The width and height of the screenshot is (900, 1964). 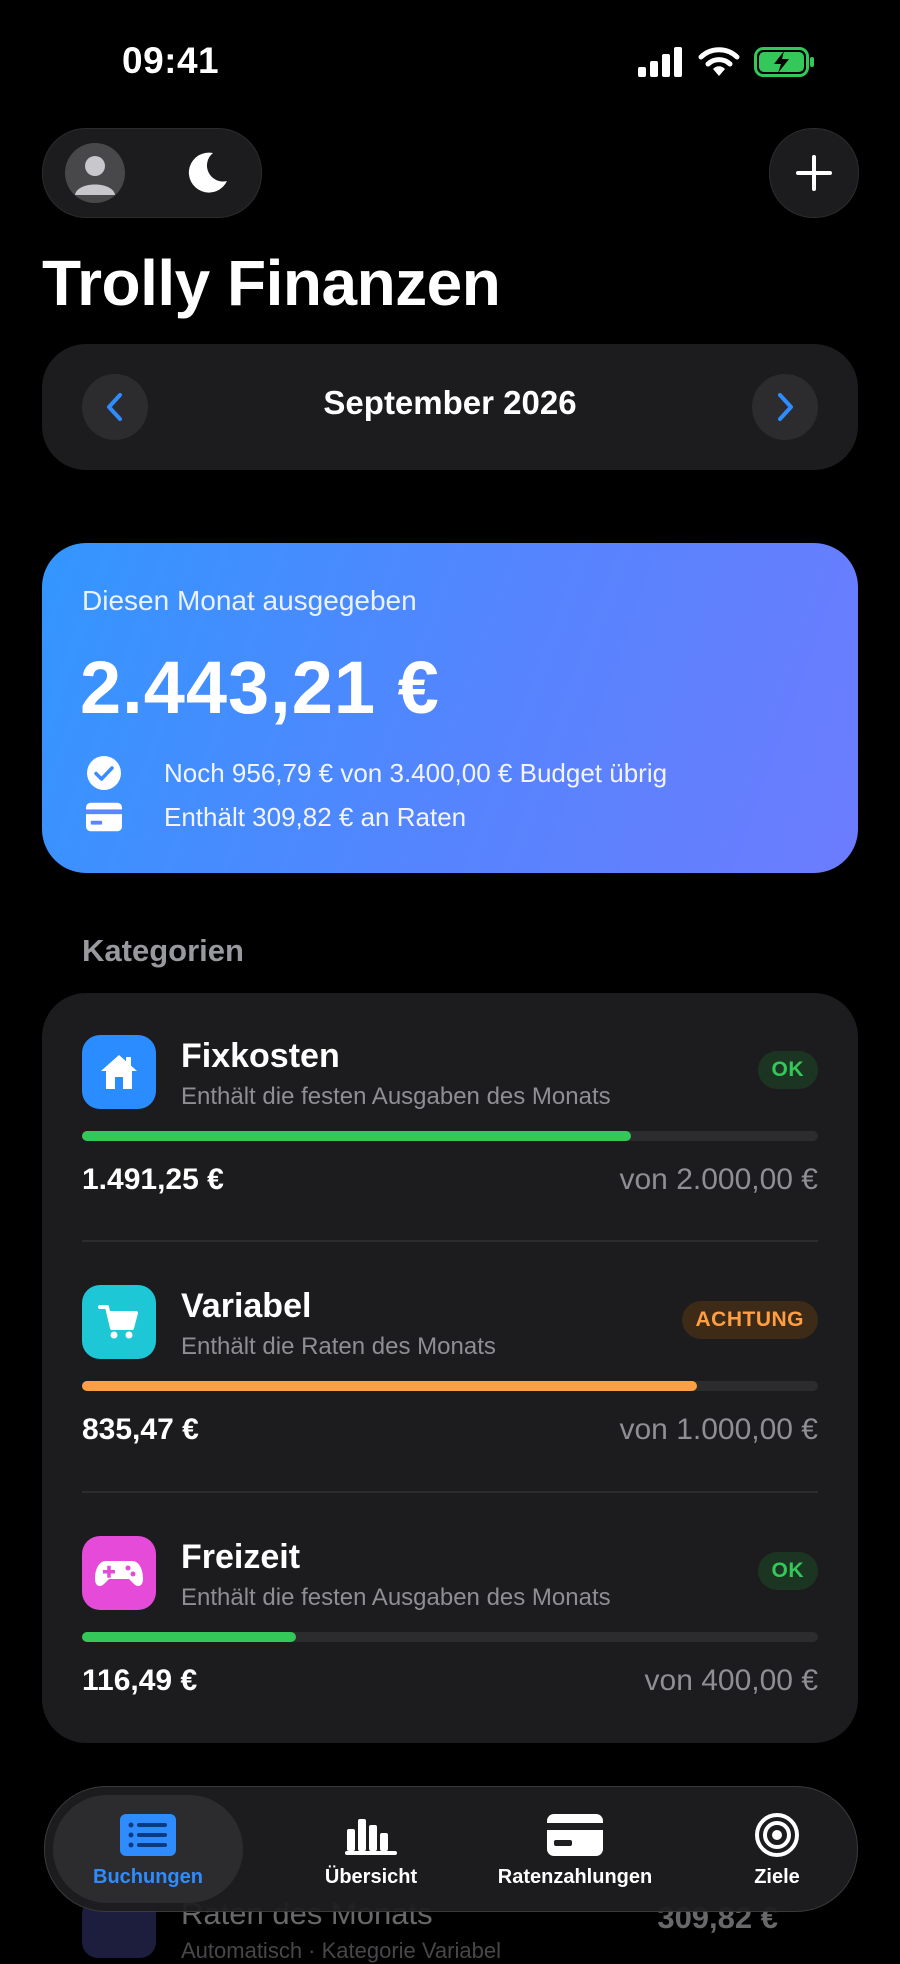 I want to click on bar-chart-icon, so click(x=371, y=1835).